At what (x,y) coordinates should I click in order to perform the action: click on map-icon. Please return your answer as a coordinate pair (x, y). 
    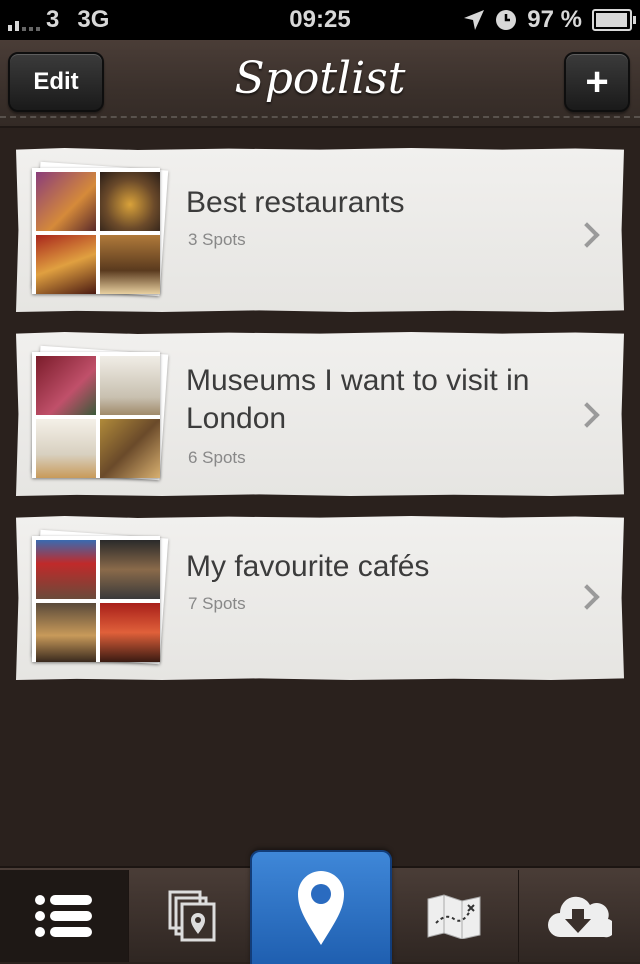
    Looking at the image, I should click on (454, 916).